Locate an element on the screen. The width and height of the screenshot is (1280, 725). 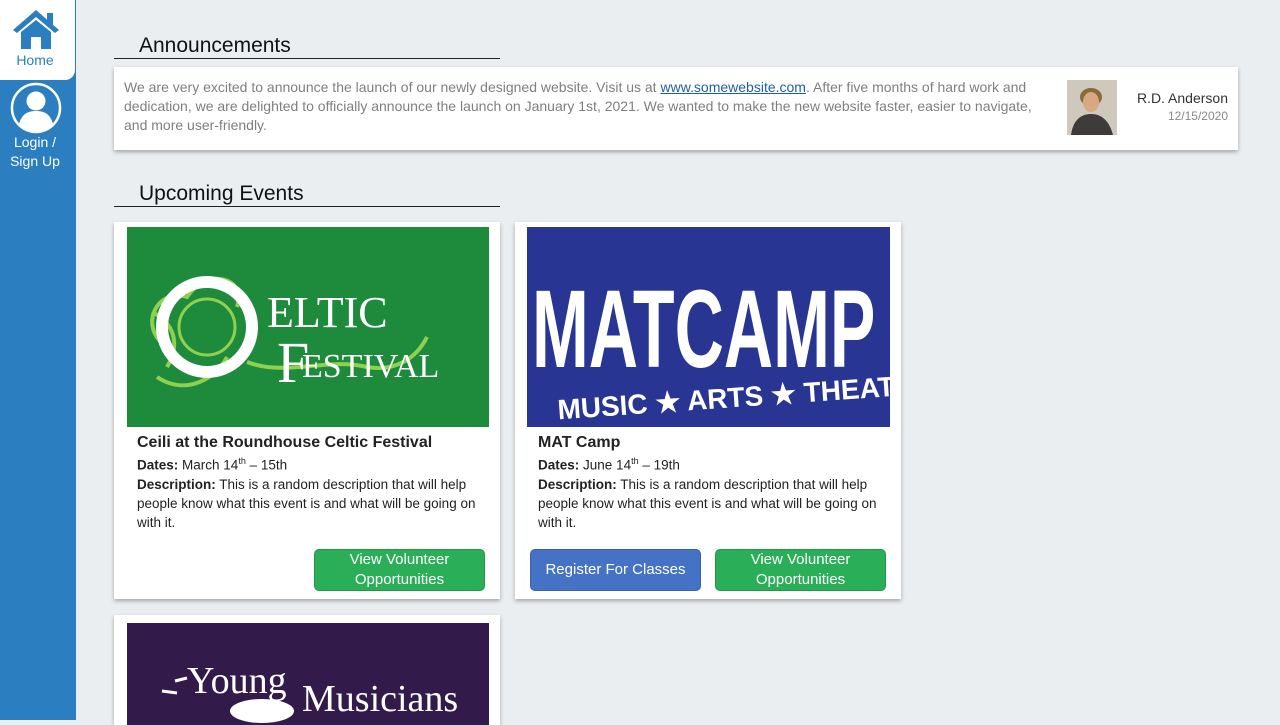
event-card-young-musicians: Young Musicians is located at coordinates (307, 670).